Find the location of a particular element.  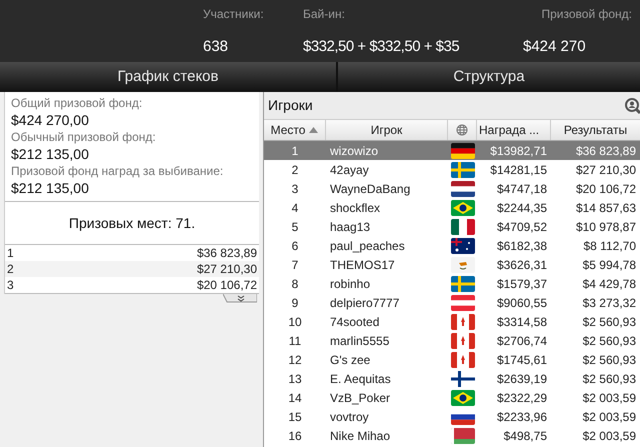

player-name: haag13 is located at coordinates (350, 227).